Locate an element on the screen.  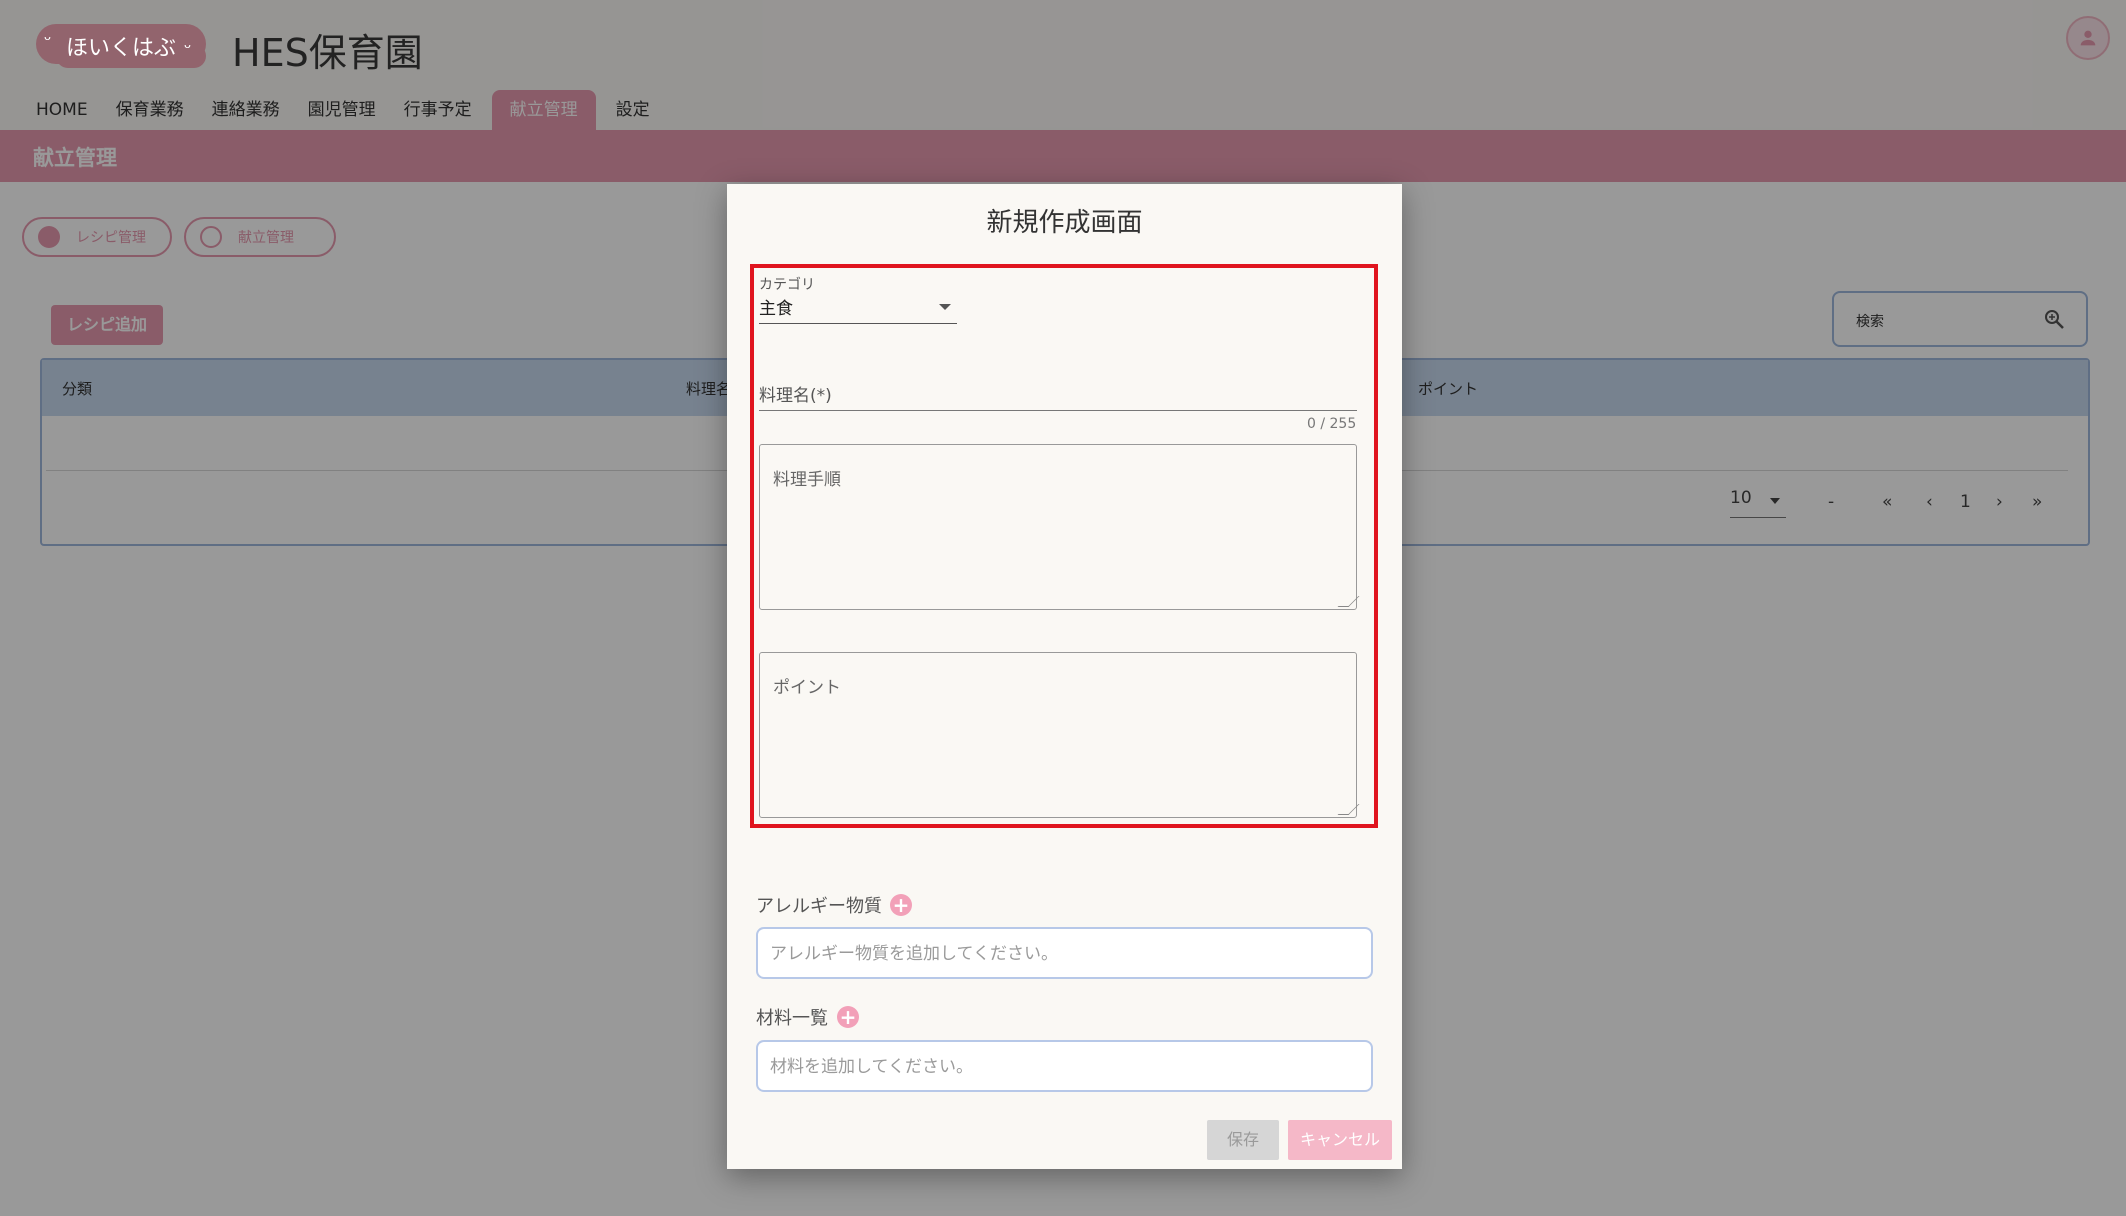
ingredients-input is located at coordinates (1064, 1066).